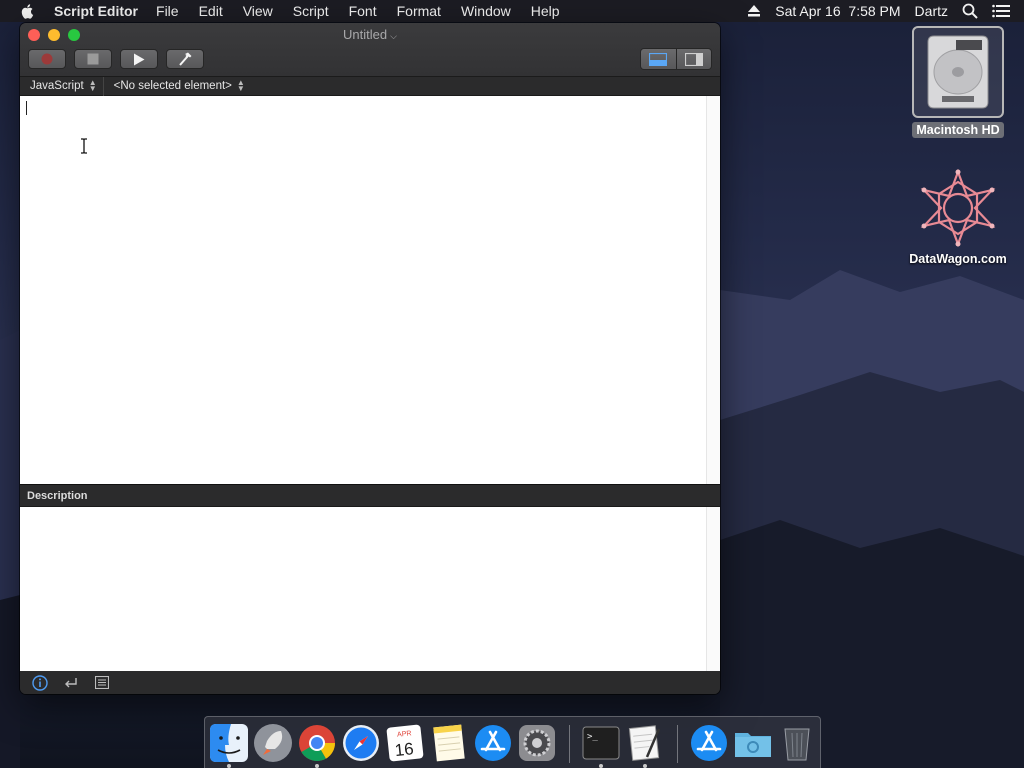 The image size is (1024, 768). I want to click on description-tab-button, so click(40, 683).